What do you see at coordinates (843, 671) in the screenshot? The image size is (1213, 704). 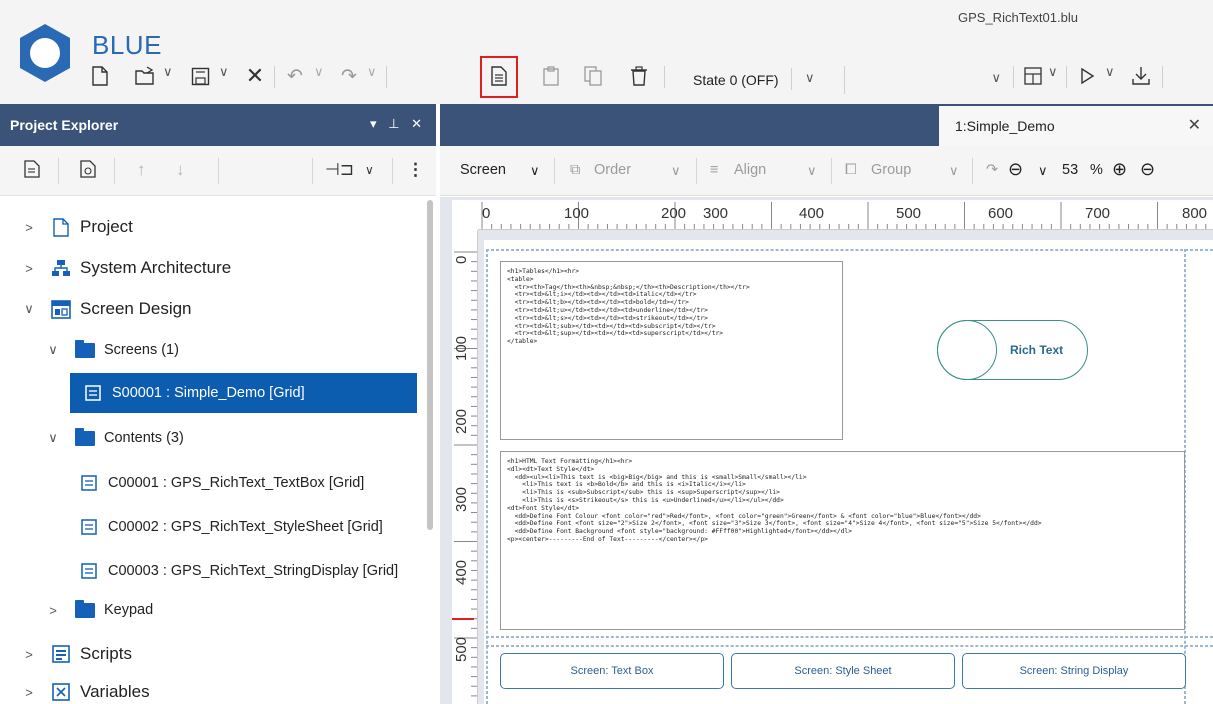 I see `screen-style-sheet-button: Screen: Style Sheet` at bounding box center [843, 671].